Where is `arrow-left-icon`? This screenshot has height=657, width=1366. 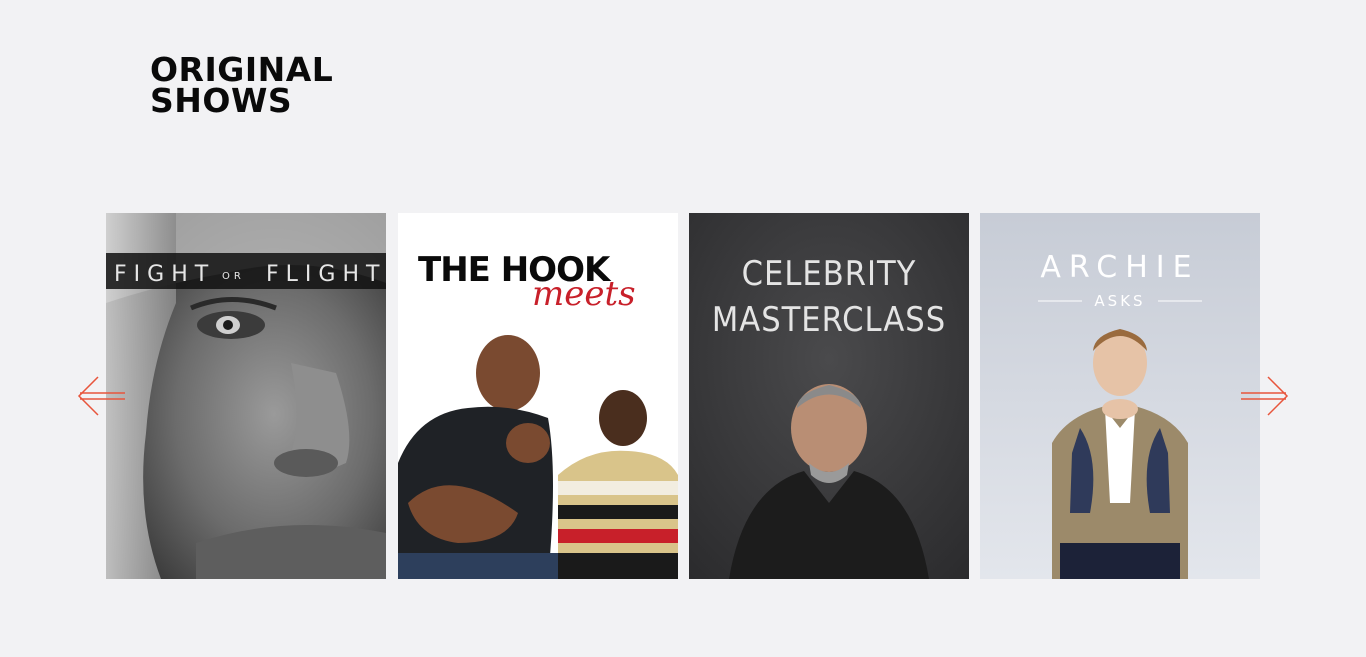
arrow-left-icon is located at coordinates (101, 396).